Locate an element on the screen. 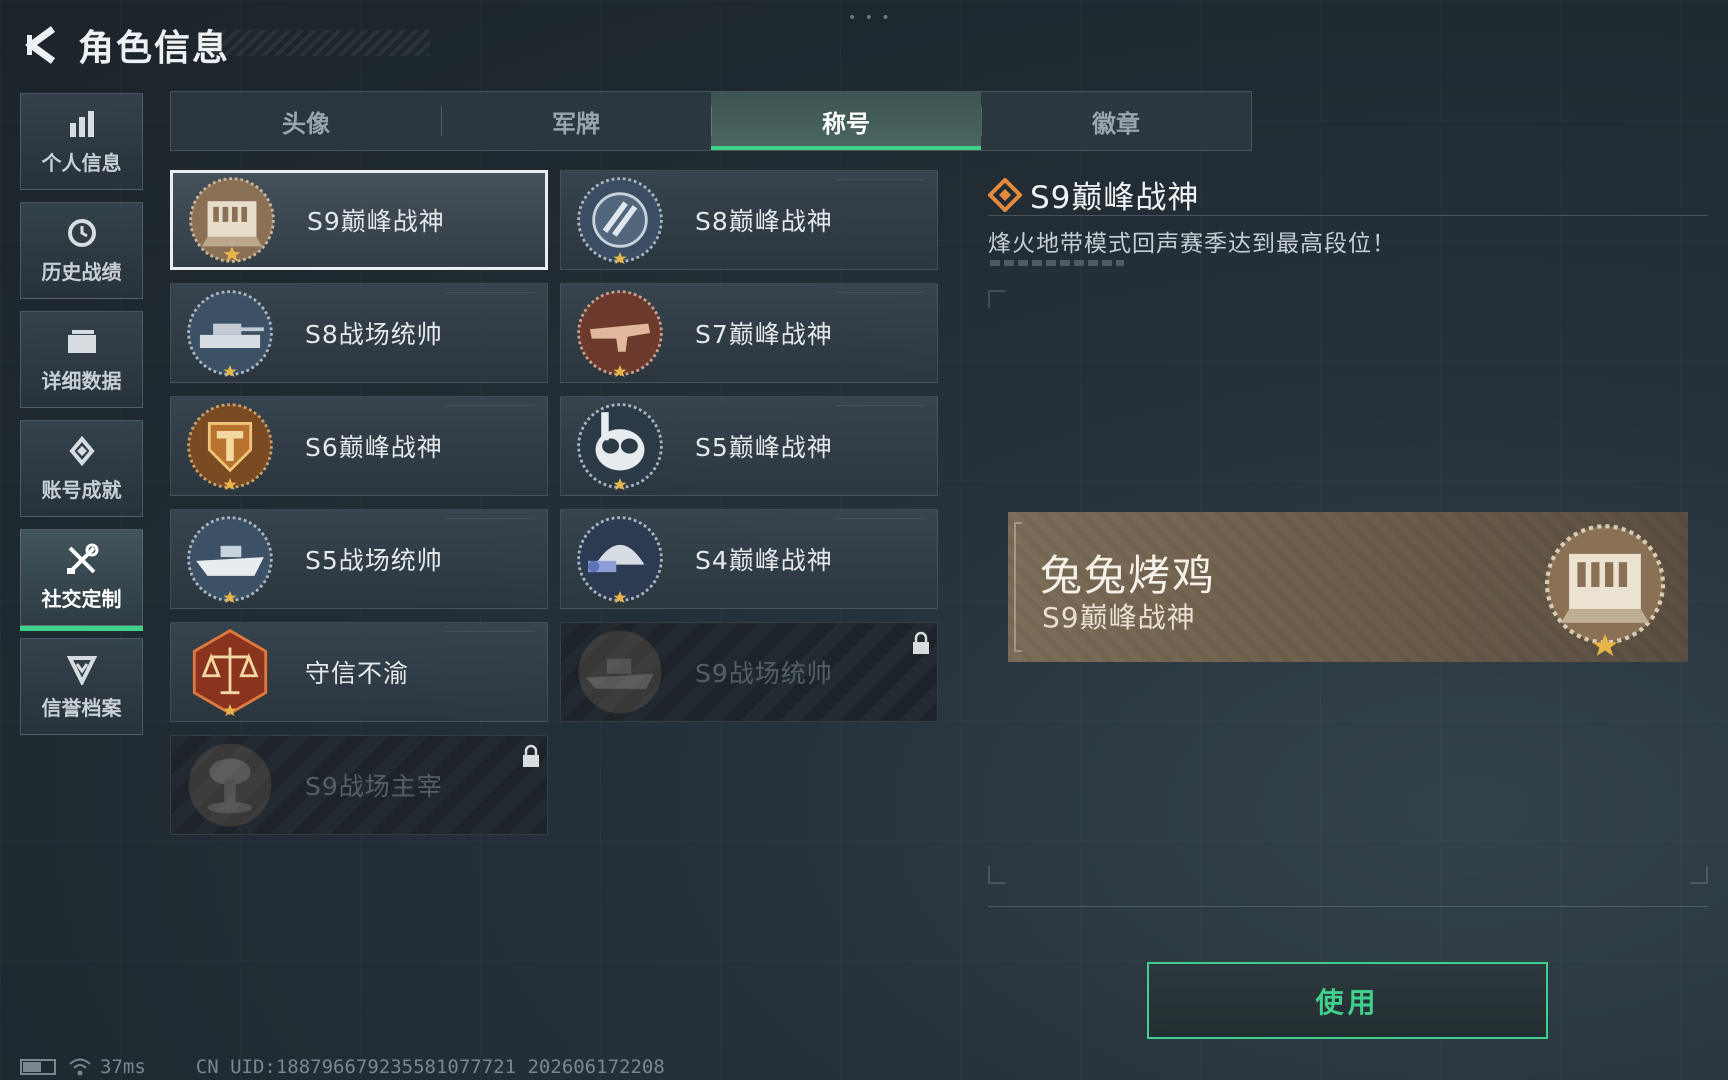 This screenshot has width=1728, height=1080. page-title: 角色信息 is located at coordinates (154, 48).